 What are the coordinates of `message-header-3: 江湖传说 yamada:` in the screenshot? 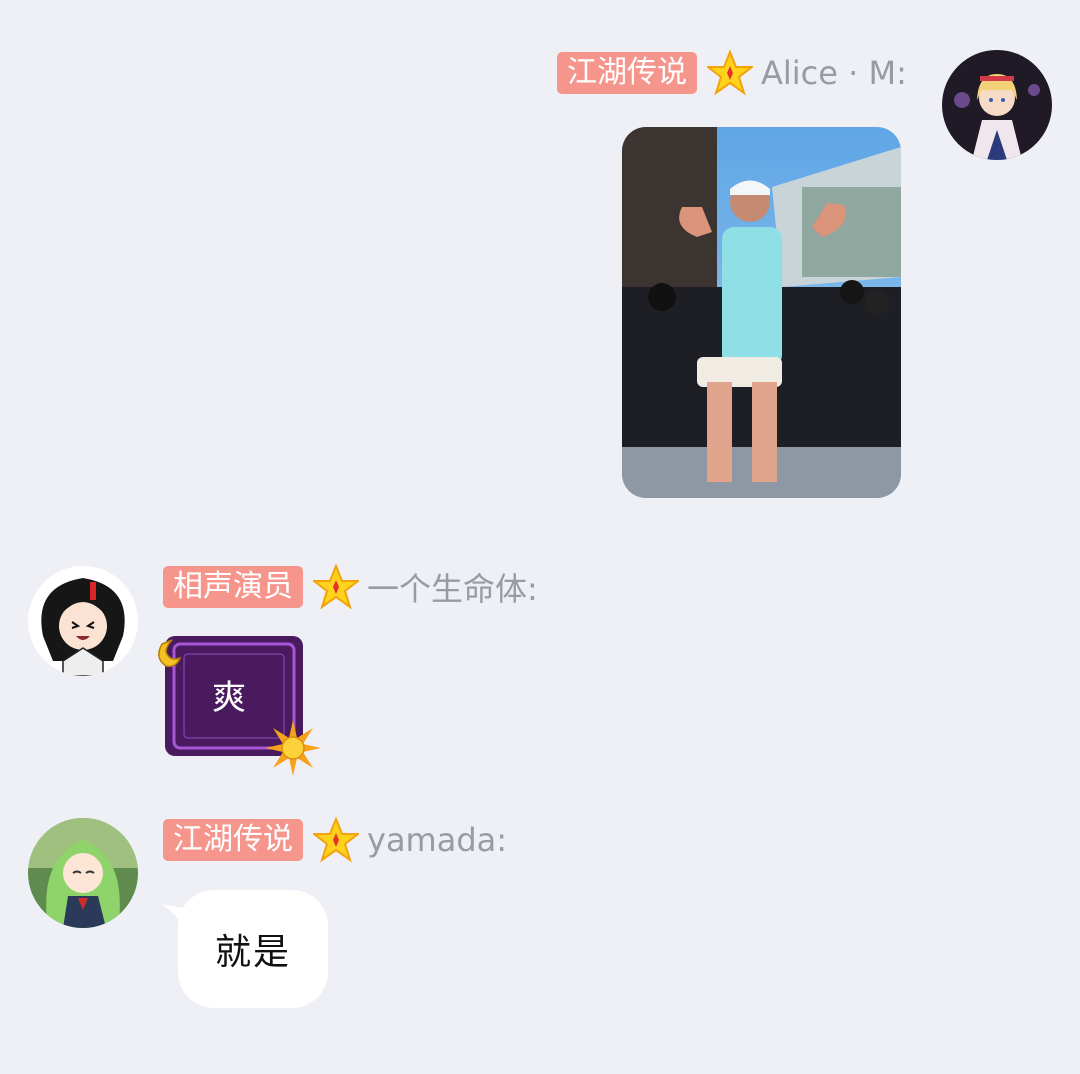 It's located at (335, 840).